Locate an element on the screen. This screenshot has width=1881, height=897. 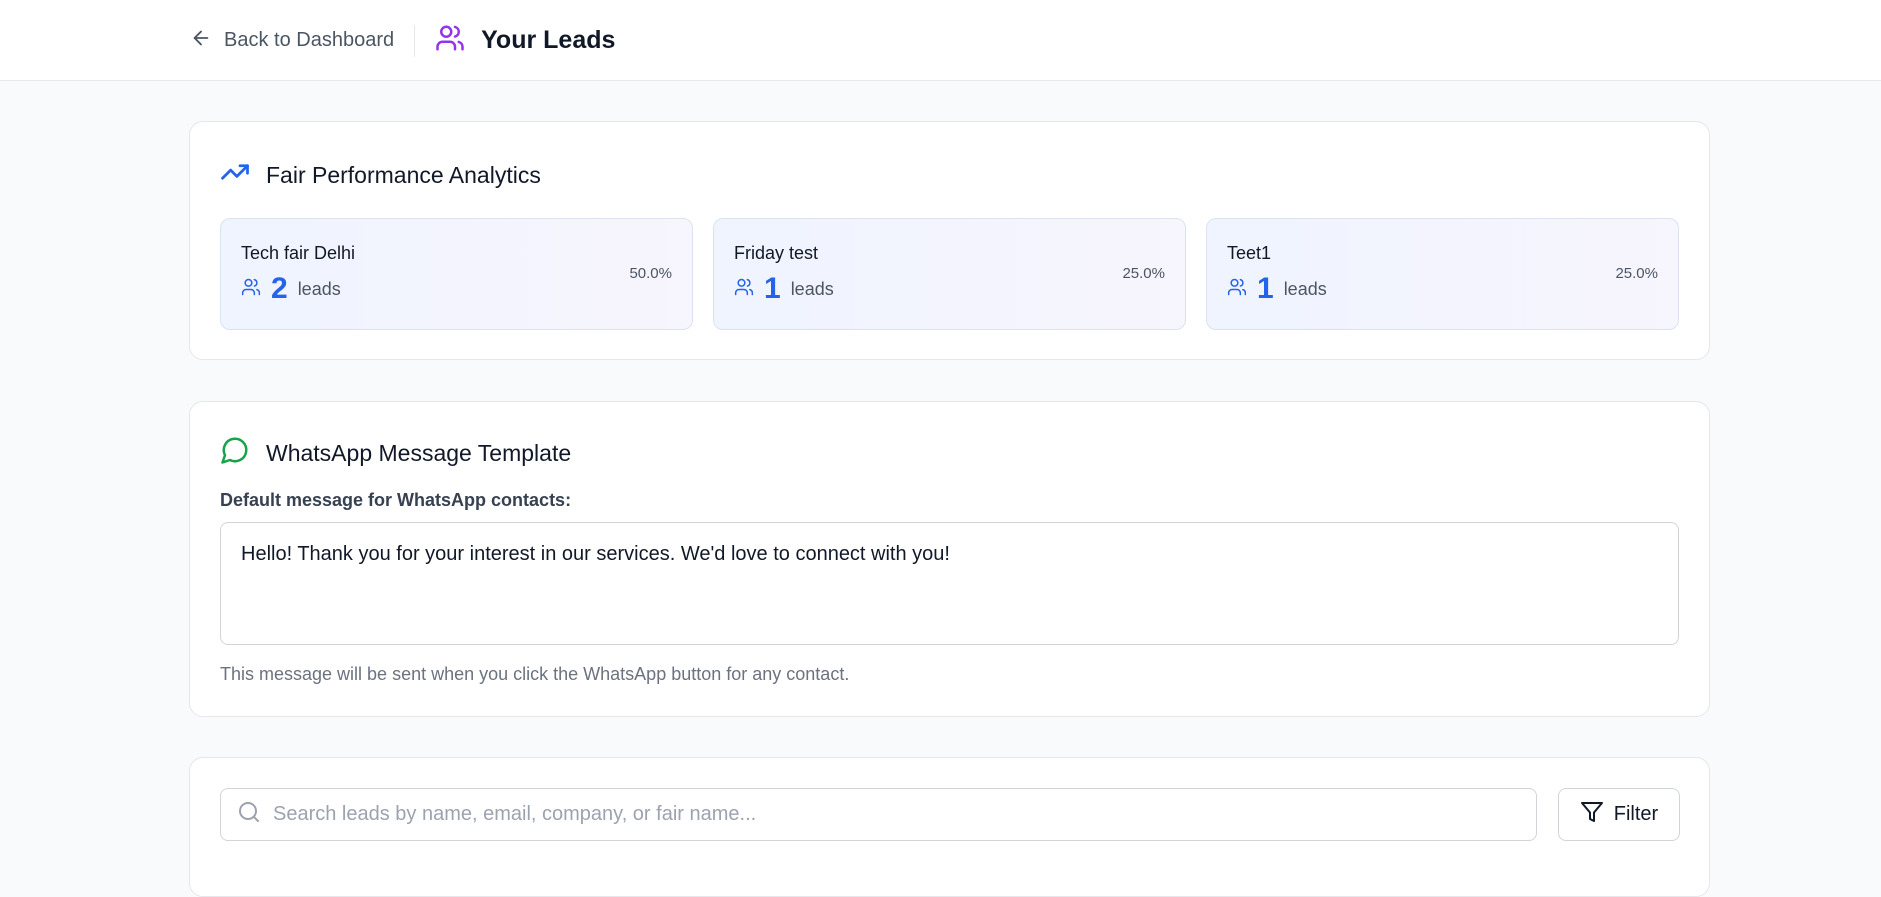
analytics-title: Fair Performance Analytics is located at coordinates (403, 174).